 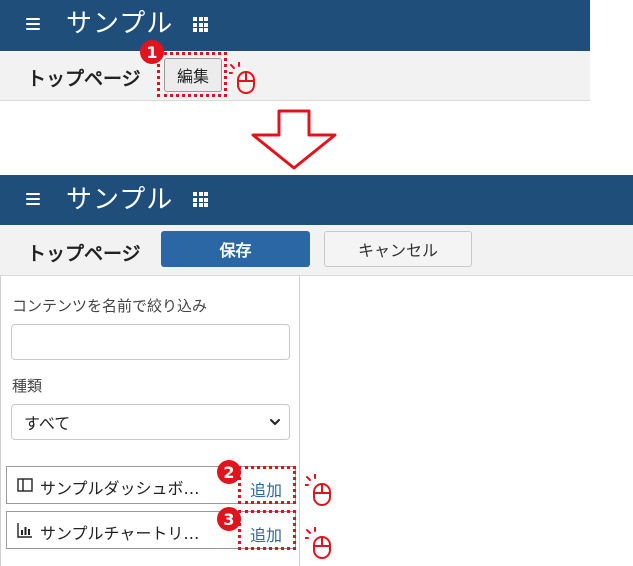 What do you see at coordinates (295, 25) in the screenshot?
I see `top-app-header: サンプル` at bounding box center [295, 25].